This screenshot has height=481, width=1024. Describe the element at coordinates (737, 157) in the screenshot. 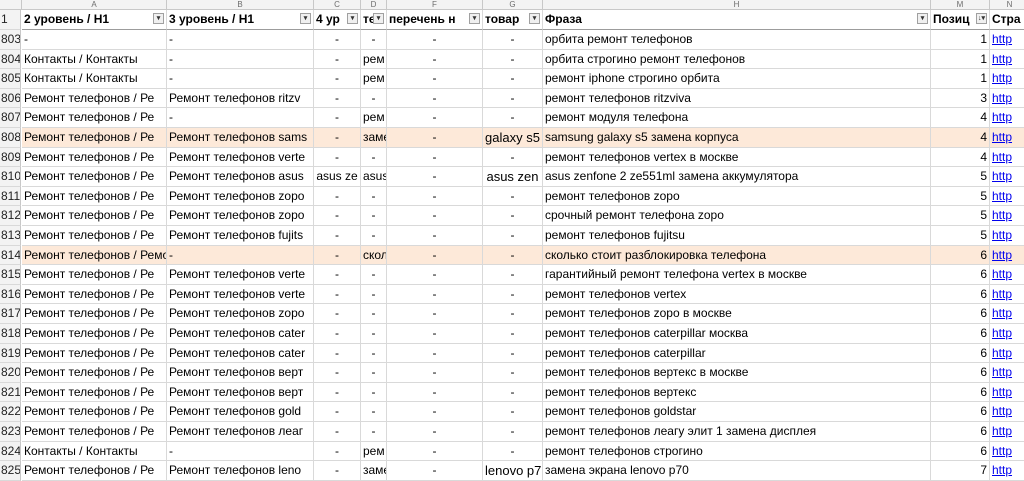

I see `cell-col-h: ремонт телефонов vertex в москве` at that location.